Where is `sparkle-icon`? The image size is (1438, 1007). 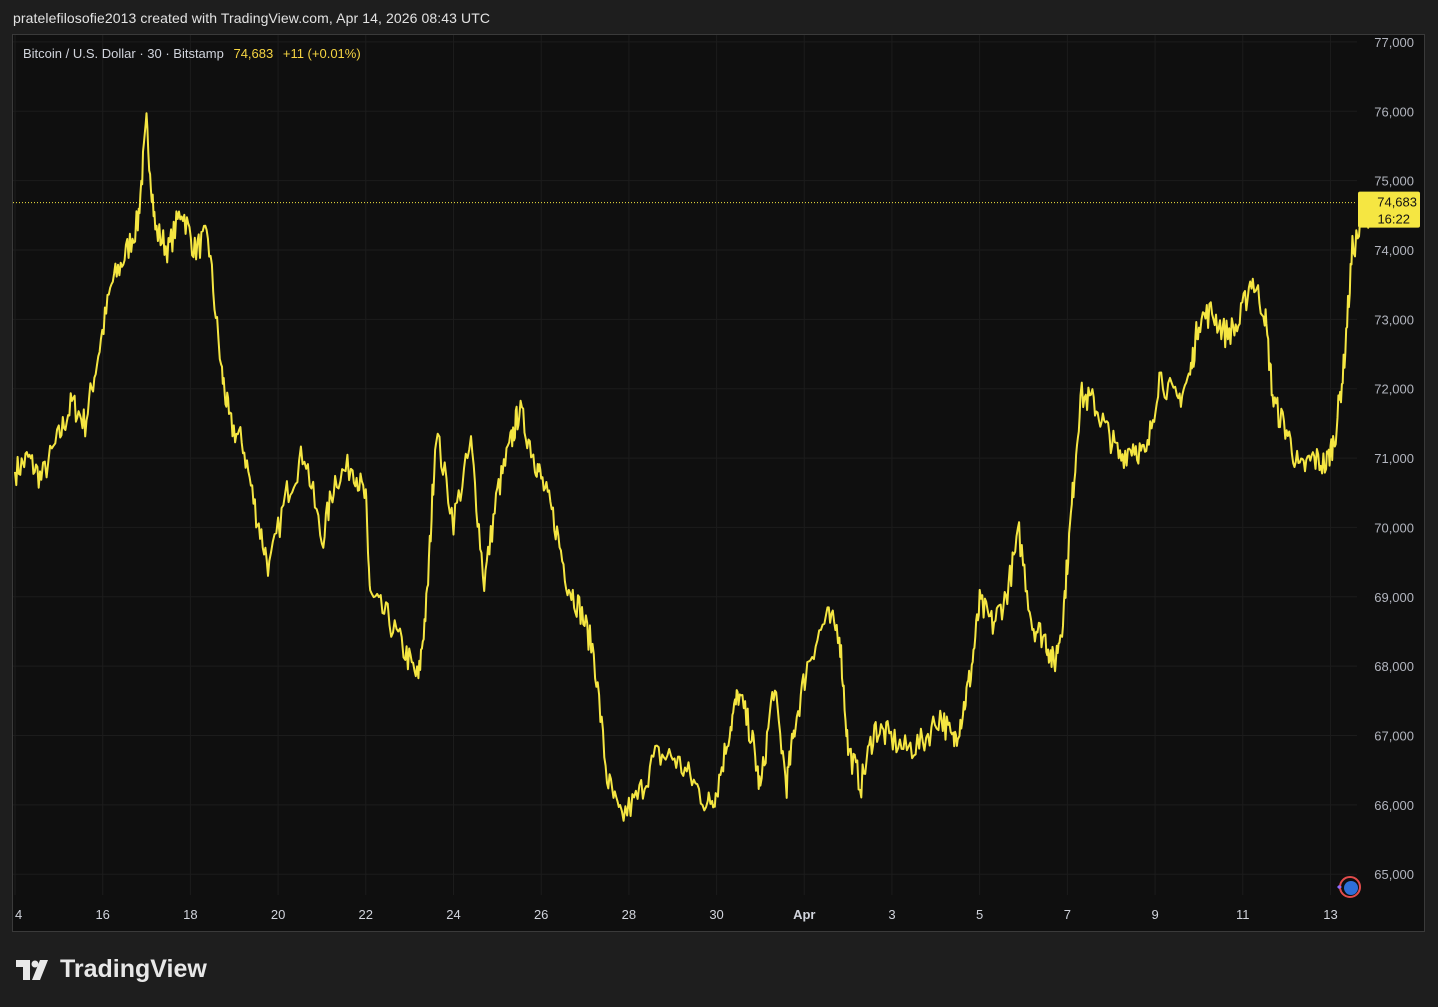
sparkle-icon is located at coordinates (1339, 887).